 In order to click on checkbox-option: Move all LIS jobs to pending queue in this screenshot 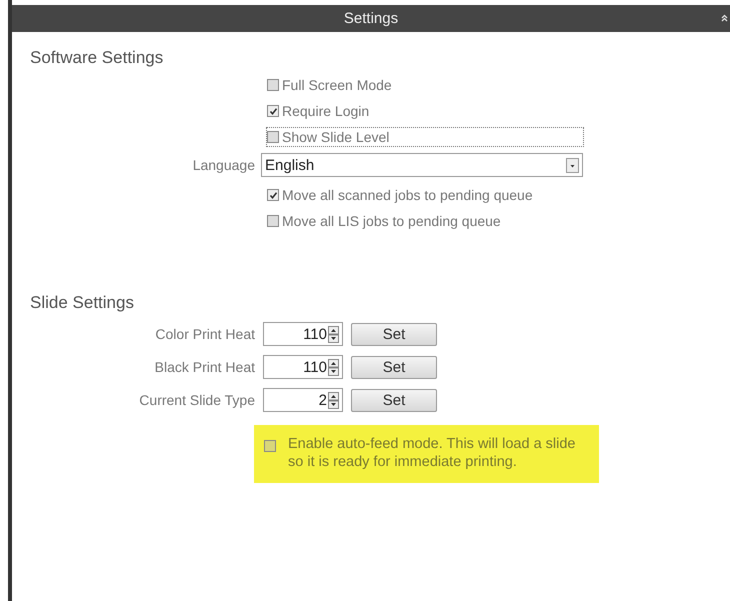, I will do `click(425, 221)`.